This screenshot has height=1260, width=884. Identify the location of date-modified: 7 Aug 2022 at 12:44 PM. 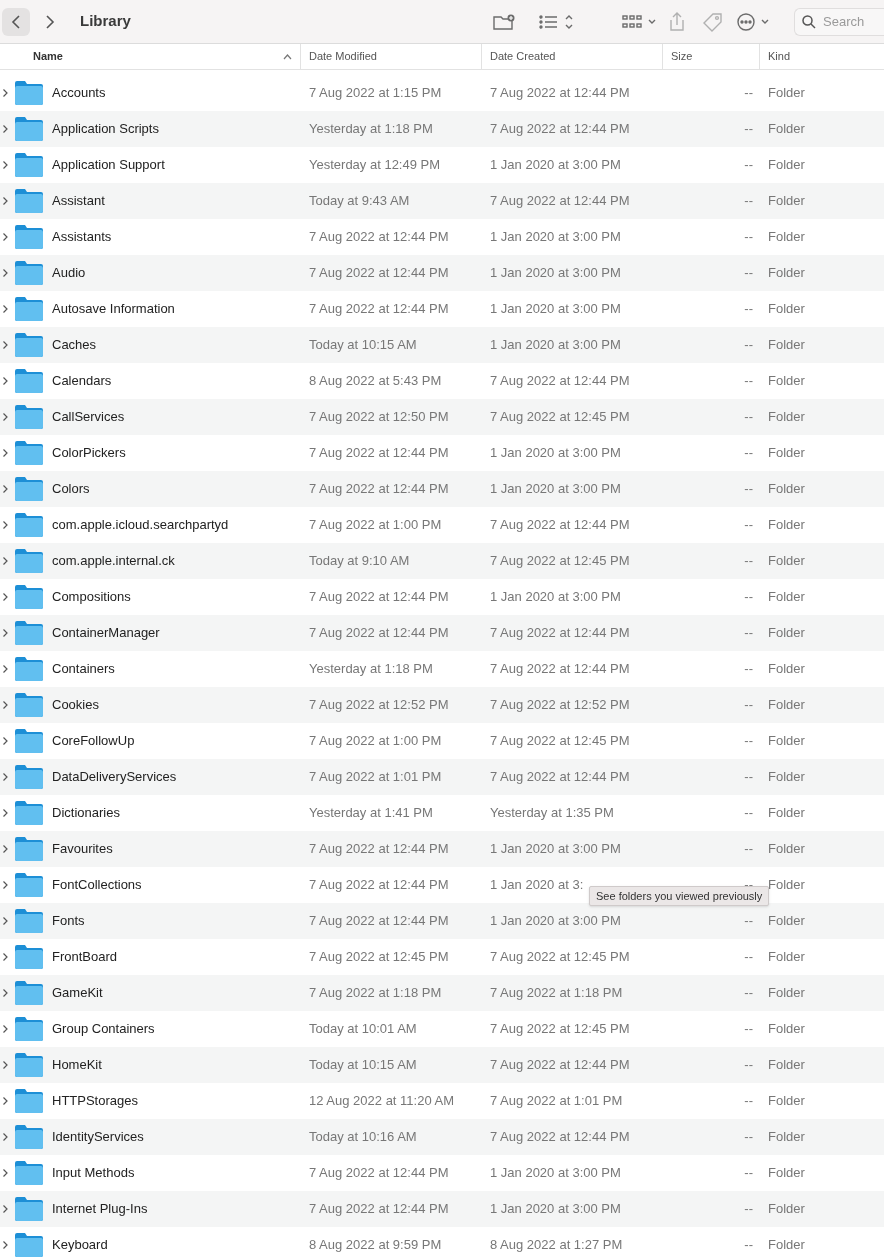
(379, 921).